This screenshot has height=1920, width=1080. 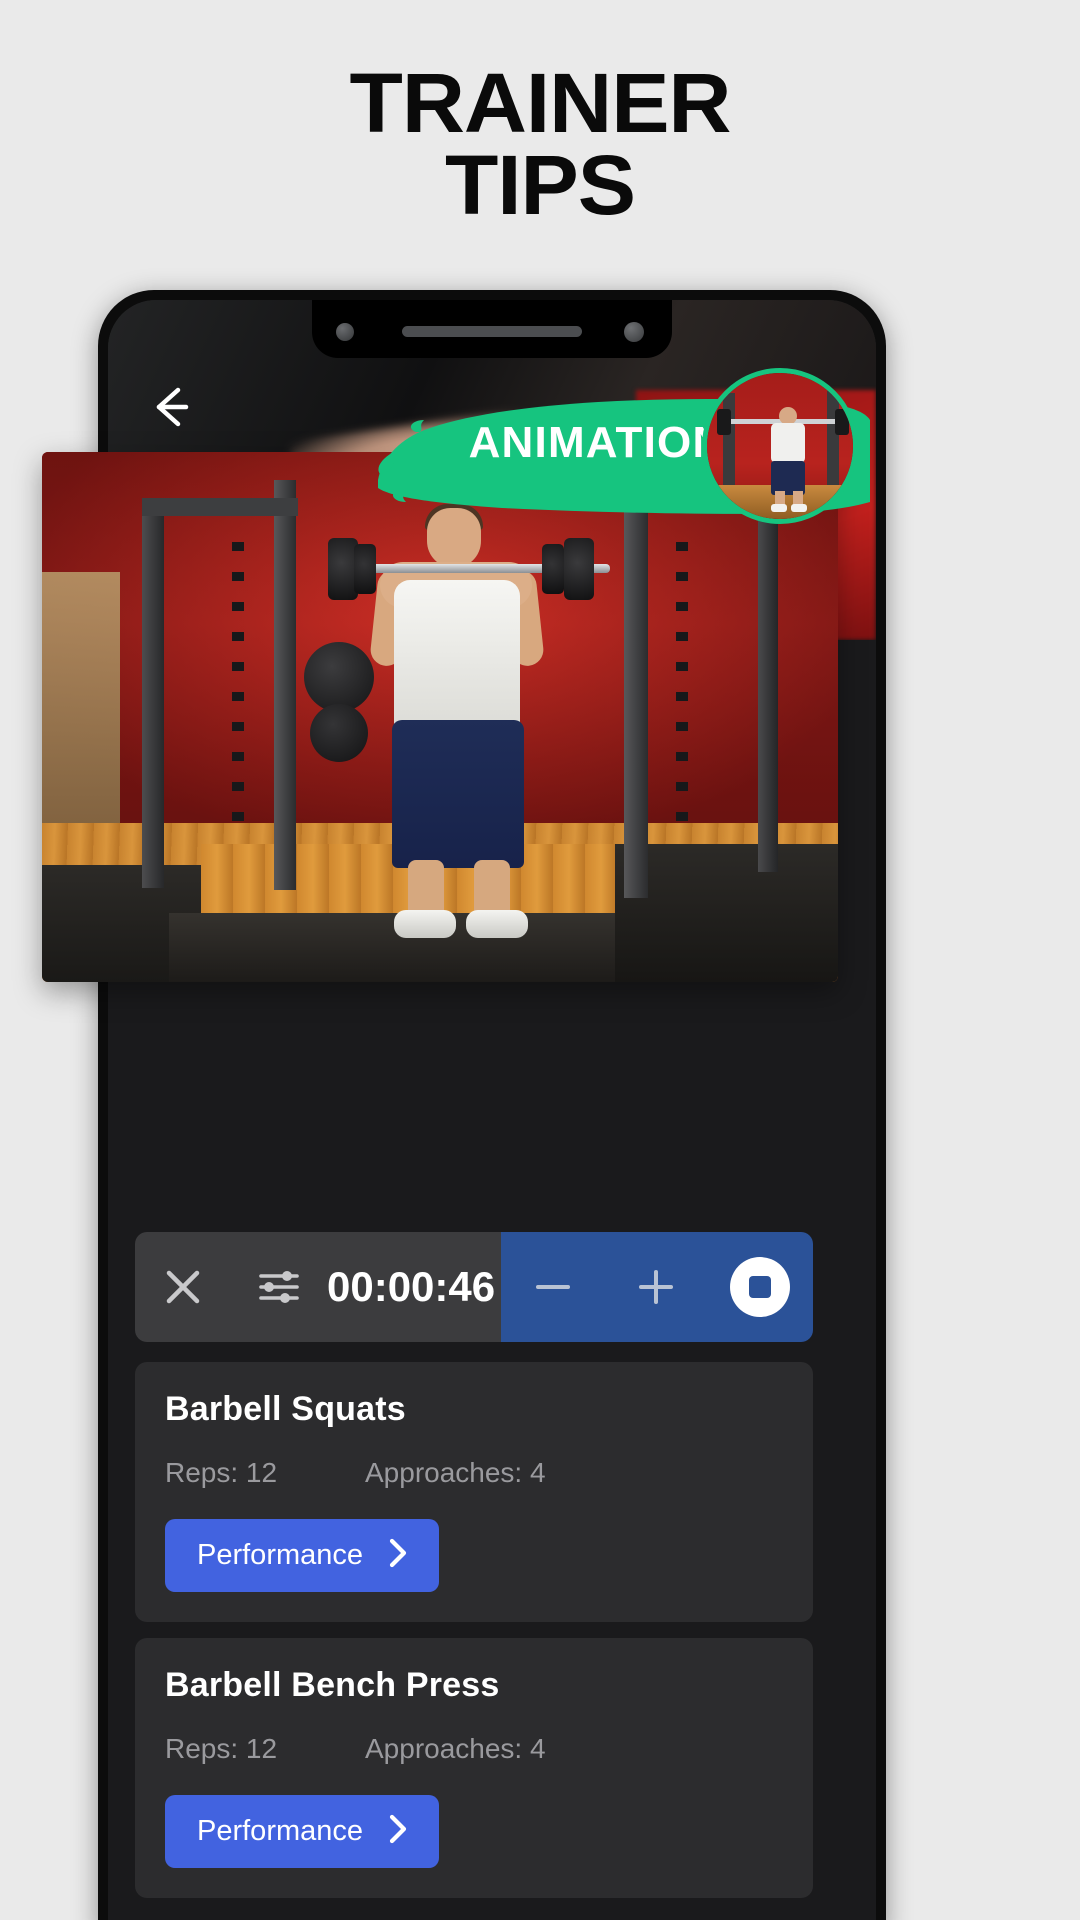 What do you see at coordinates (345, 332) in the screenshot?
I see `proximity-sensor-icon` at bounding box center [345, 332].